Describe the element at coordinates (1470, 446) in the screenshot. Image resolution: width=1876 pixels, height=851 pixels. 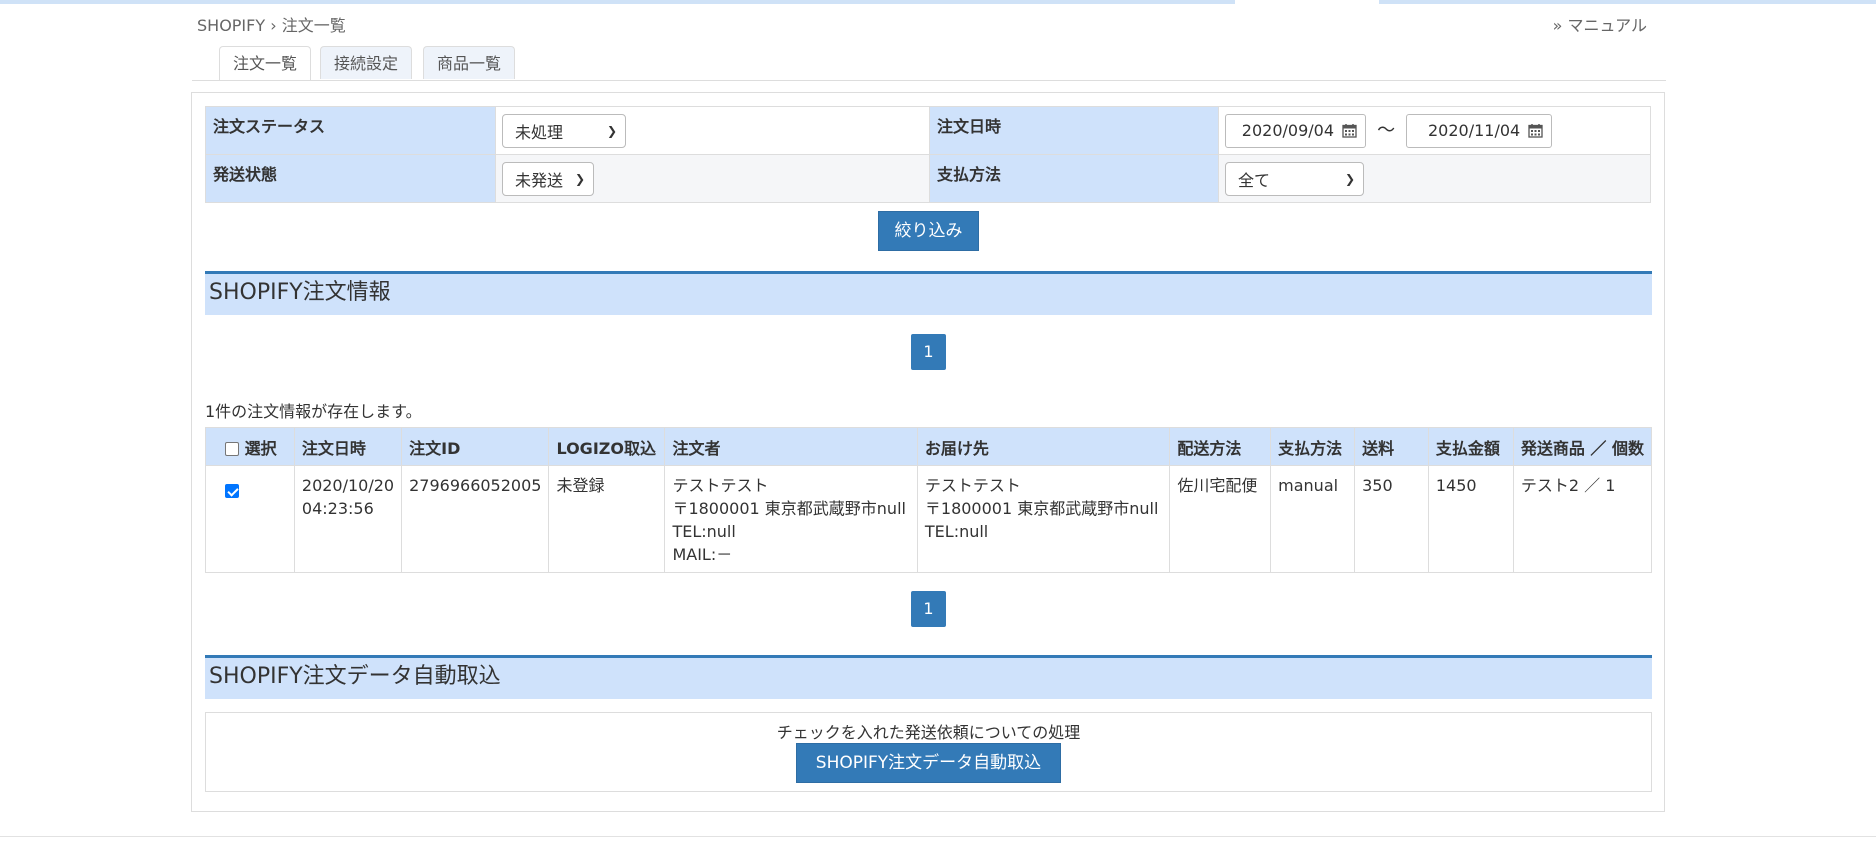
I see `column-total: 支払金額` at that location.